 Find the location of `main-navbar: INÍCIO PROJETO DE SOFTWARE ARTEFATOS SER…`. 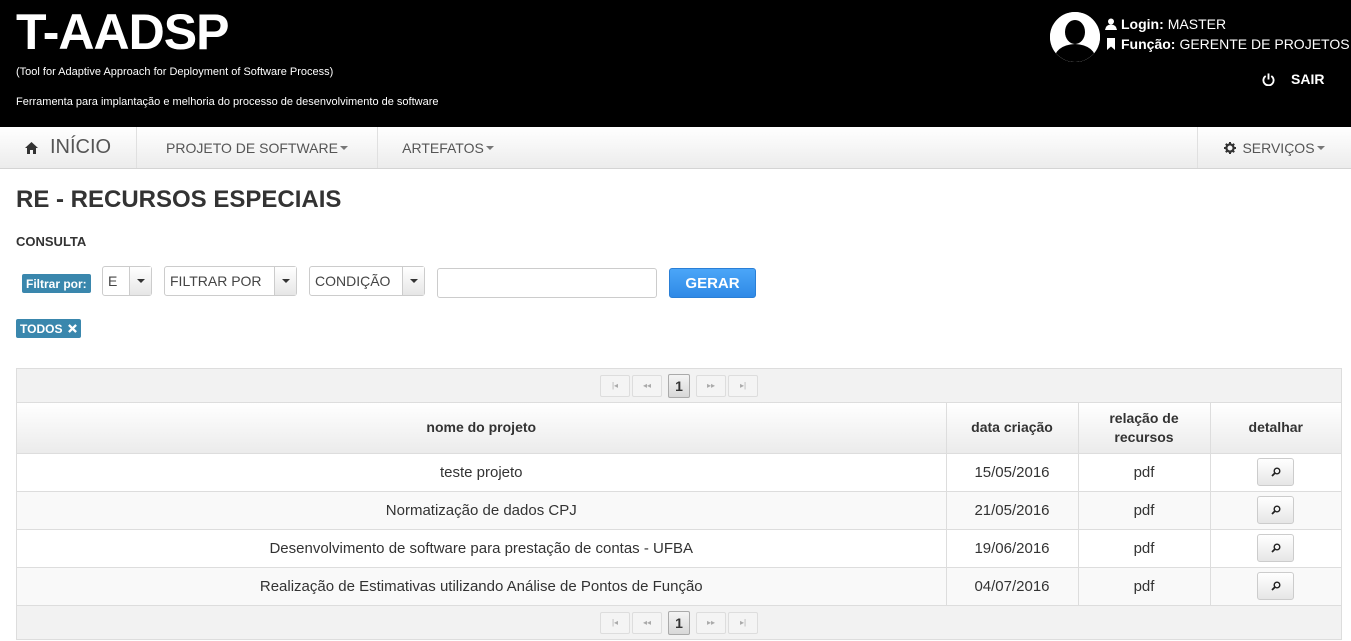

main-navbar: INÍCIO PROJETO DE SOFTWARE ARTEFATOS SER… is located at coordinates (675, 148).